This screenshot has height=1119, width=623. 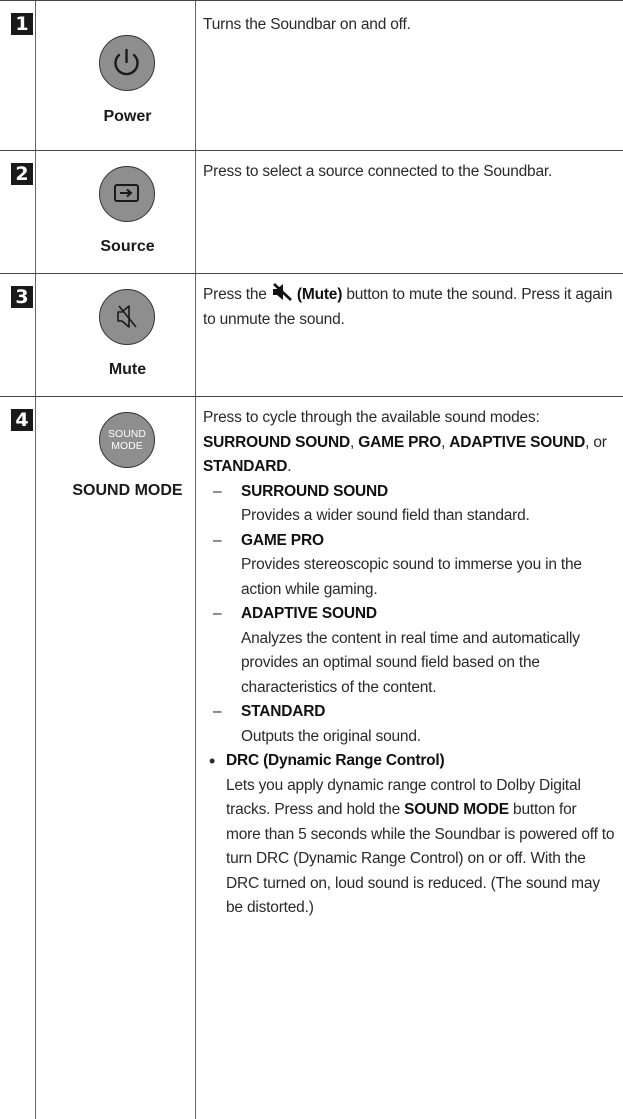 What do you see at coordinates (127, 246) in the screenshot?
I see `button-label: Source` at bounding box center [127, 246].